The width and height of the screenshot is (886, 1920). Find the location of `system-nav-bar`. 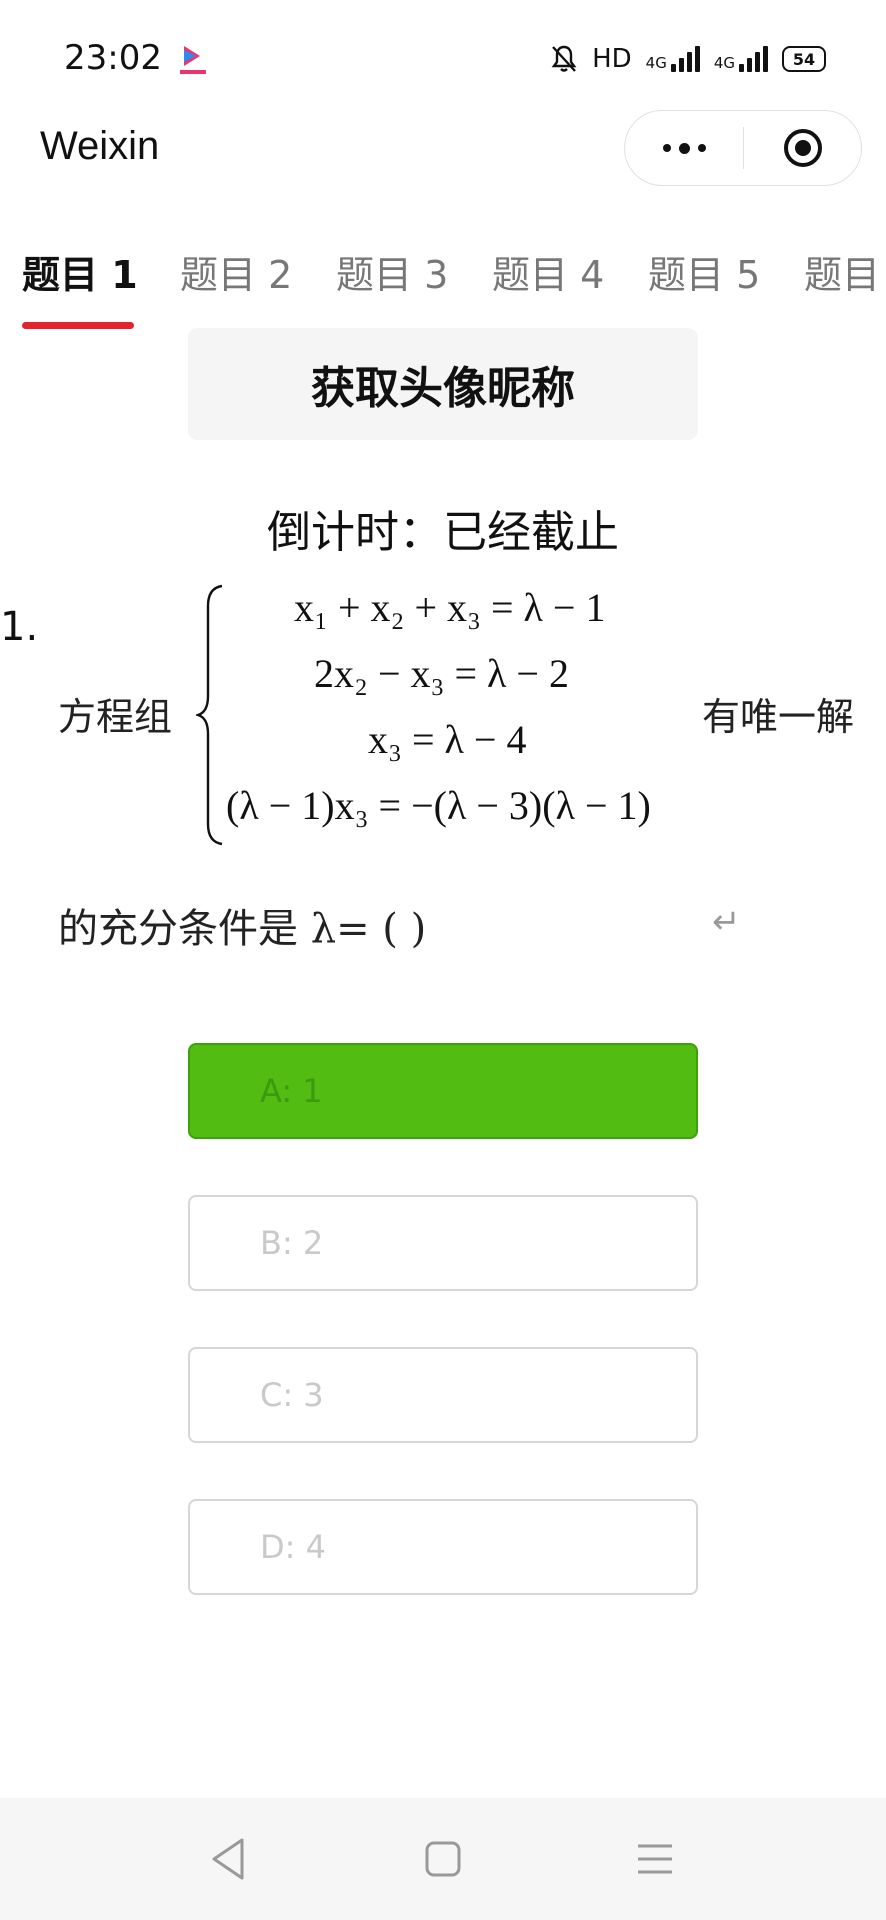

system-nav-bar is located at coordinates (443, 1859).